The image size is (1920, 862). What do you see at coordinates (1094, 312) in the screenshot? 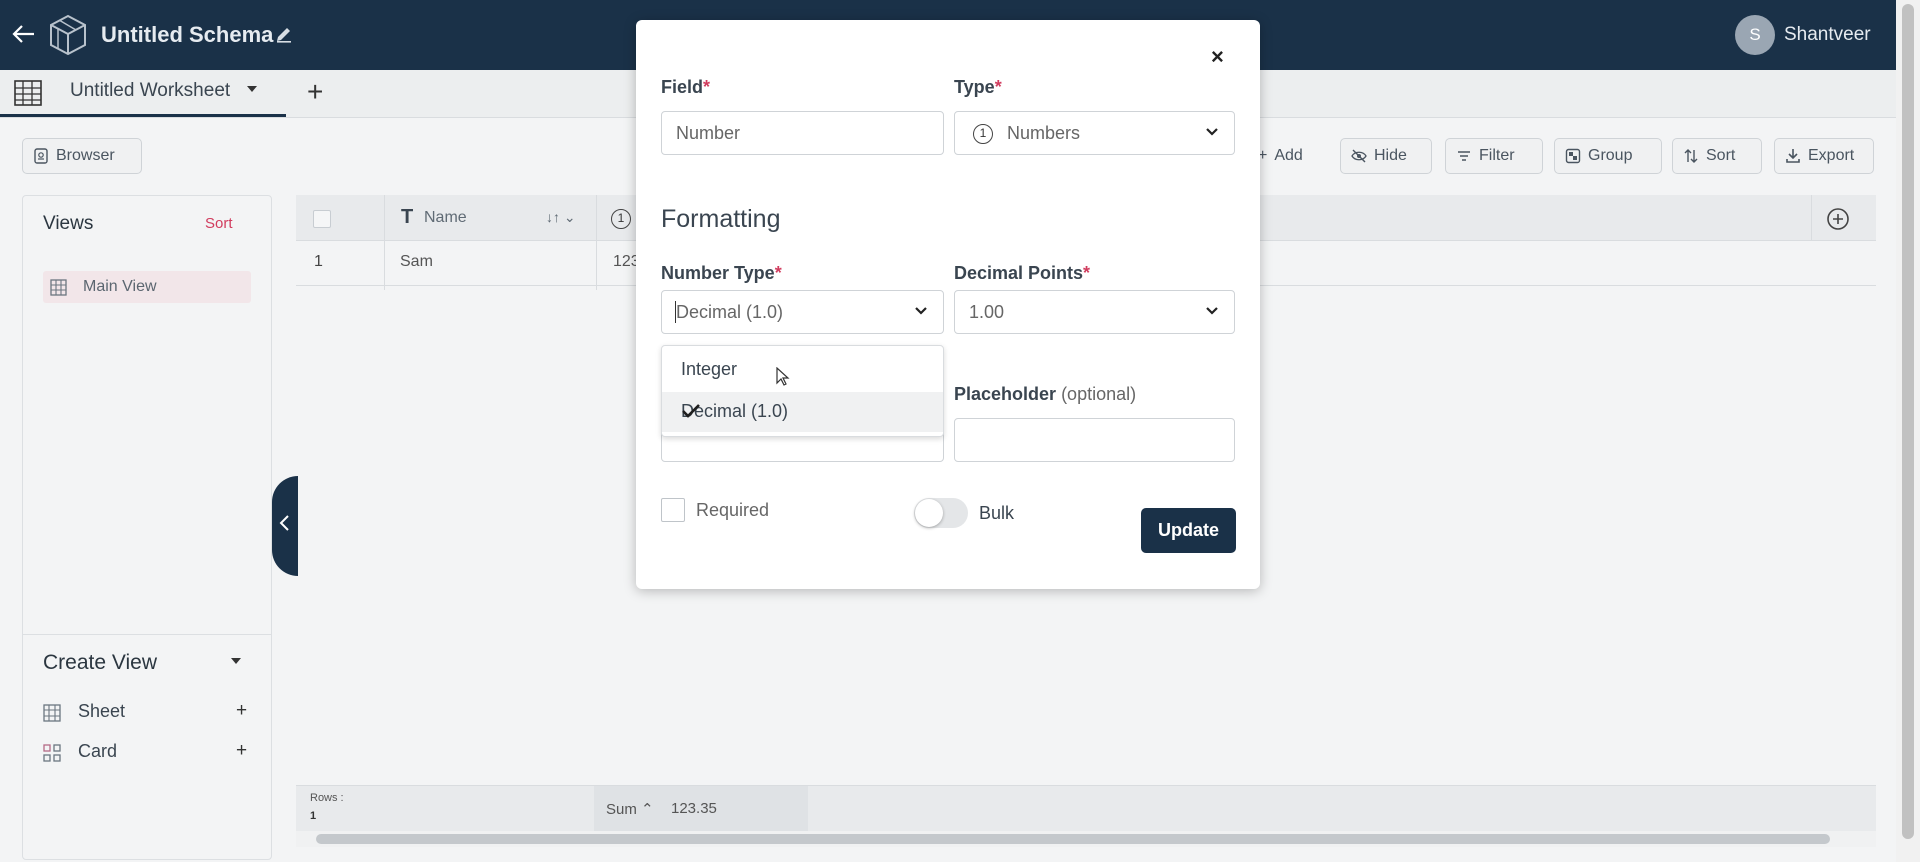
I see `decimal-points-select: 1.00` at bounding box center [1094, 312].